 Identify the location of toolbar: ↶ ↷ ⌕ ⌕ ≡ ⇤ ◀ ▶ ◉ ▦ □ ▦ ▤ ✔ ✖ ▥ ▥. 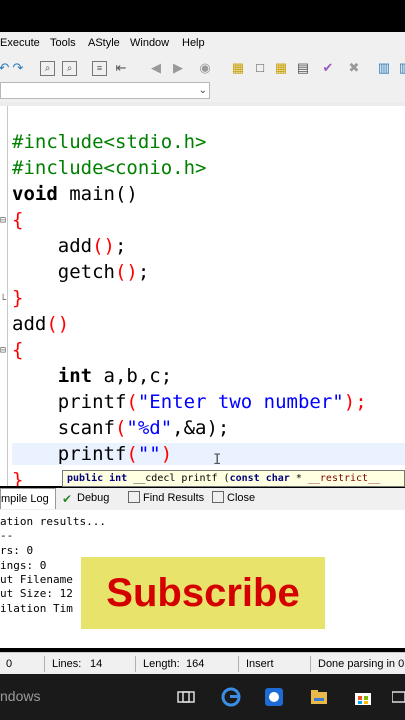
(202, 68).